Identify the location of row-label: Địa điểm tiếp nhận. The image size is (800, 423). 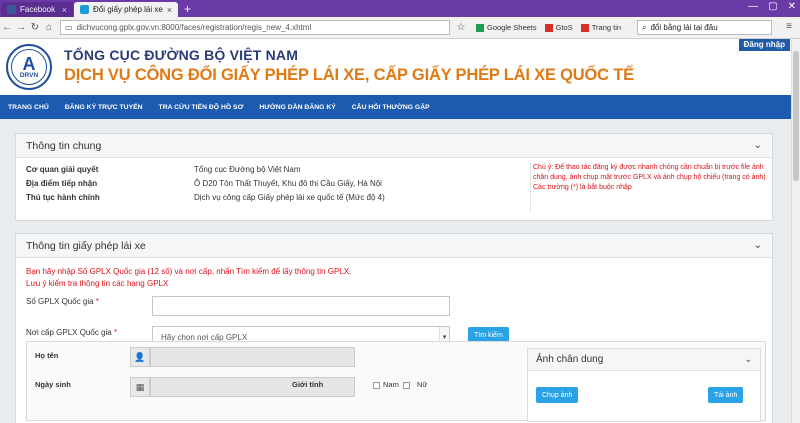
(62, 183).